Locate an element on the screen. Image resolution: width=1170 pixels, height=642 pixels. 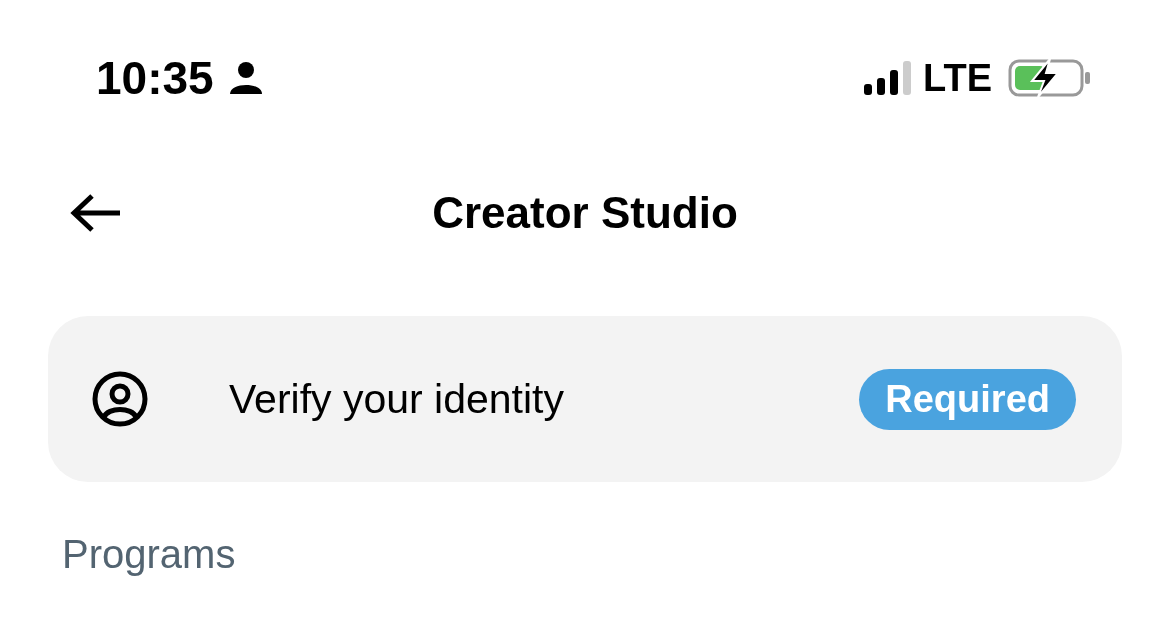
status-time: 10:35 is located at coordinates (155, 78).